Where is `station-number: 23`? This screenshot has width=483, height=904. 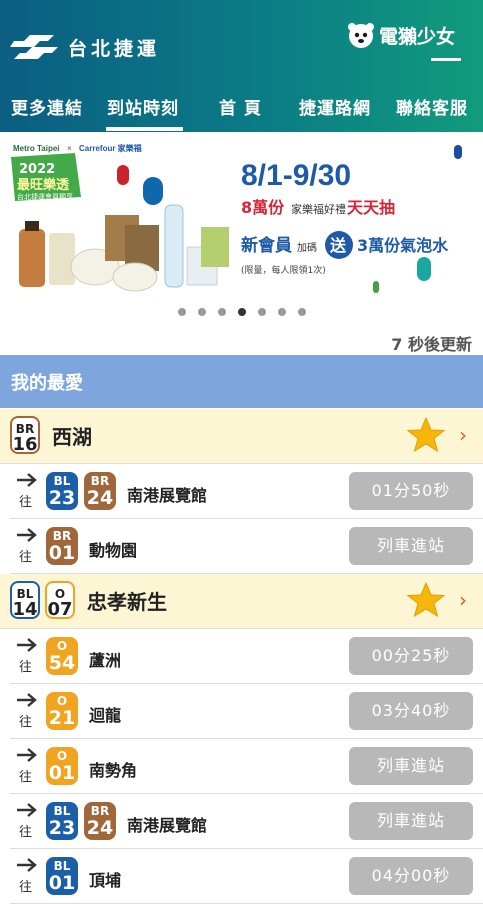 station-number: 23 is located at coordinates (62, 498).